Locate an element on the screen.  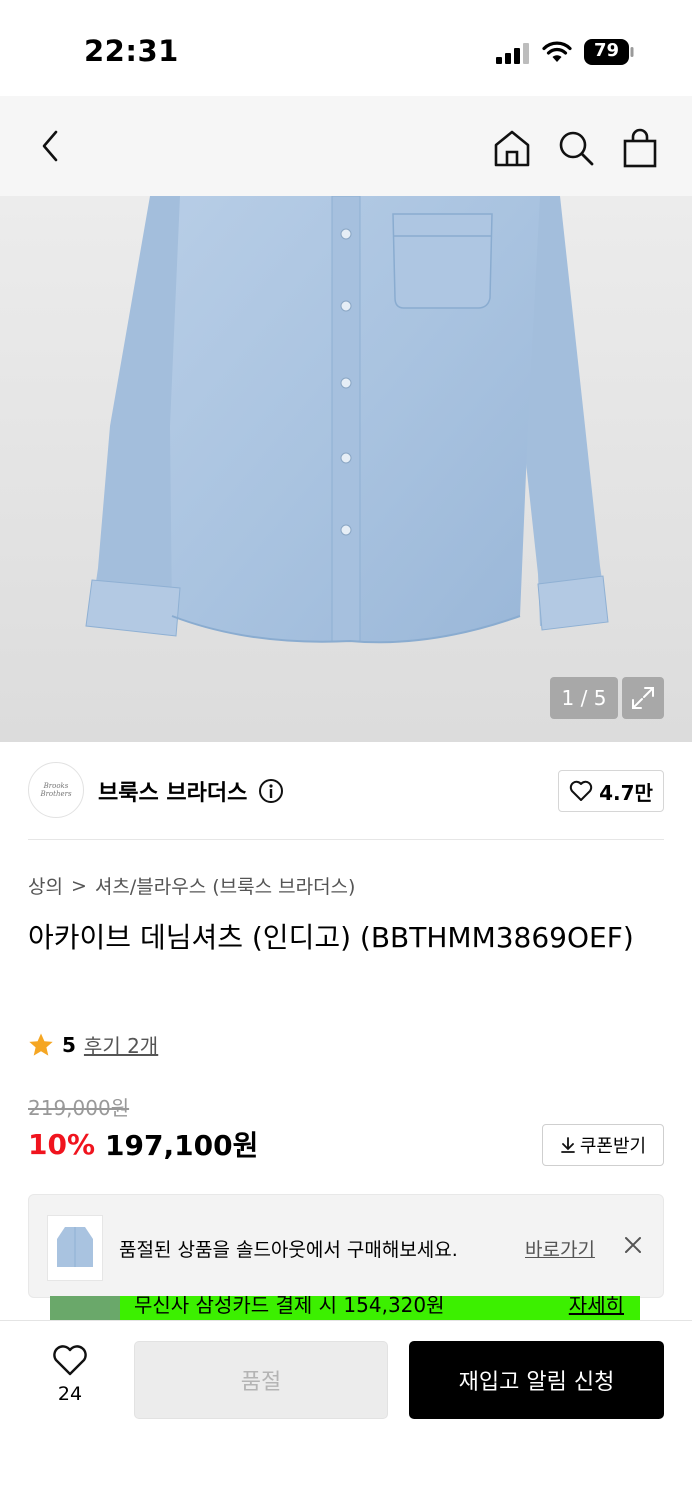
info-icon is located at coordinates (271, 791).